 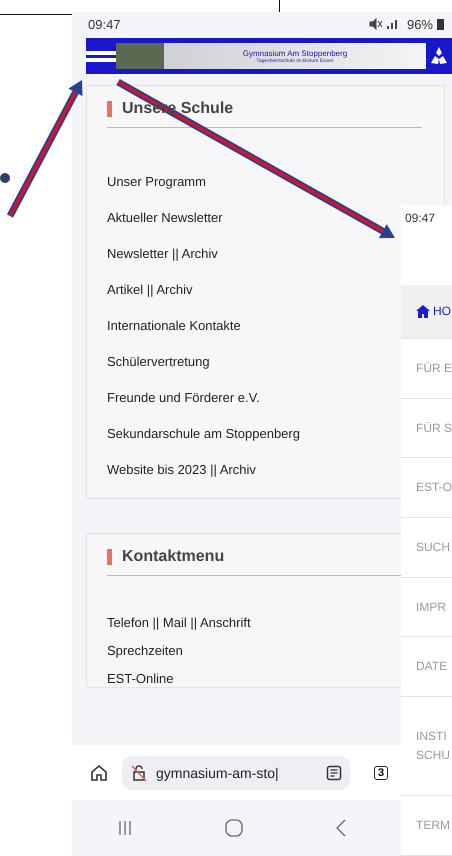 I want to click on back-icon, so click(x=341, y=828).